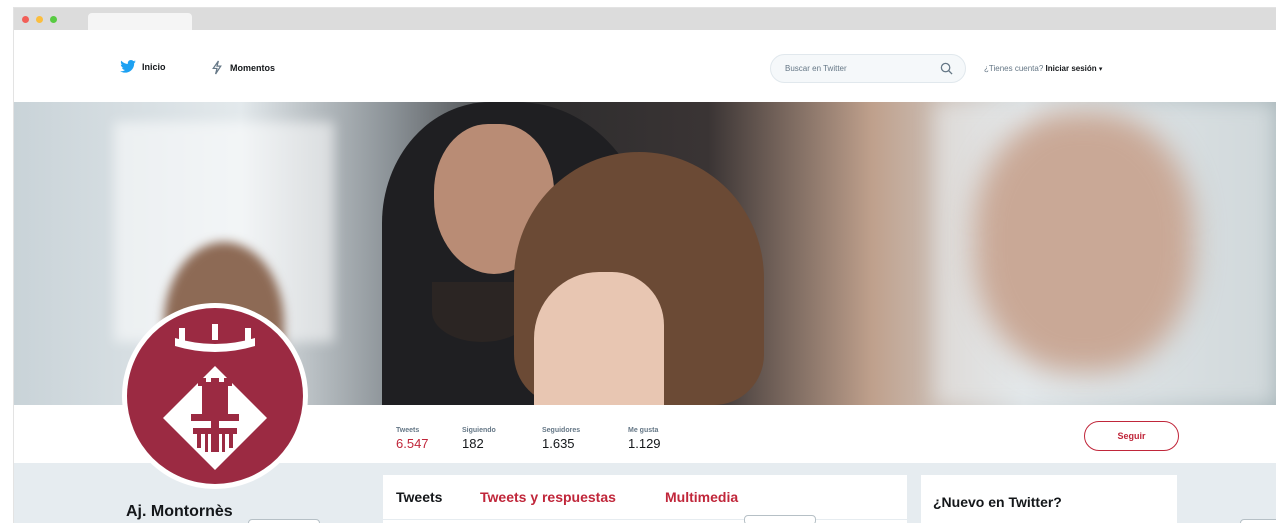  I want to click on tab-tweets-replies: Tweets y respuestas, so click(548, 497).